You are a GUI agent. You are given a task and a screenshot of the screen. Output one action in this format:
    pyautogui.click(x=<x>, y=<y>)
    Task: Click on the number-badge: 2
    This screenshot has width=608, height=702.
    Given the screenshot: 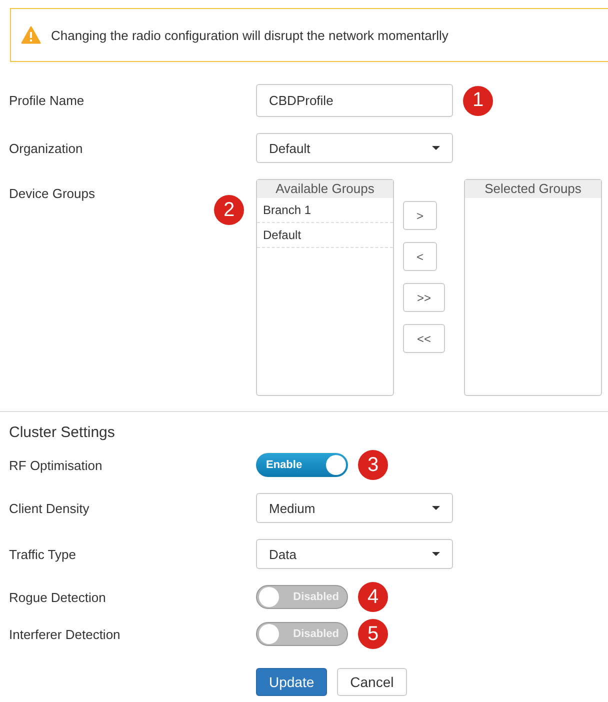 What is the action you would take?
    pyautogui.click(x=229, y=210)
    